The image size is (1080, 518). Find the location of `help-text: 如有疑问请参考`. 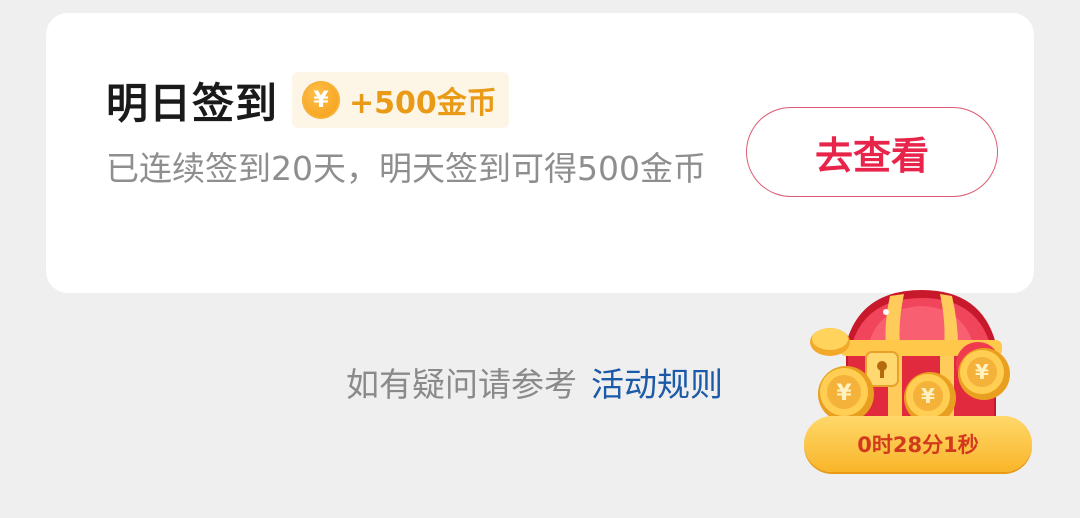

help-text: 如有疑问请参考 is located at coordinates (461, 384).